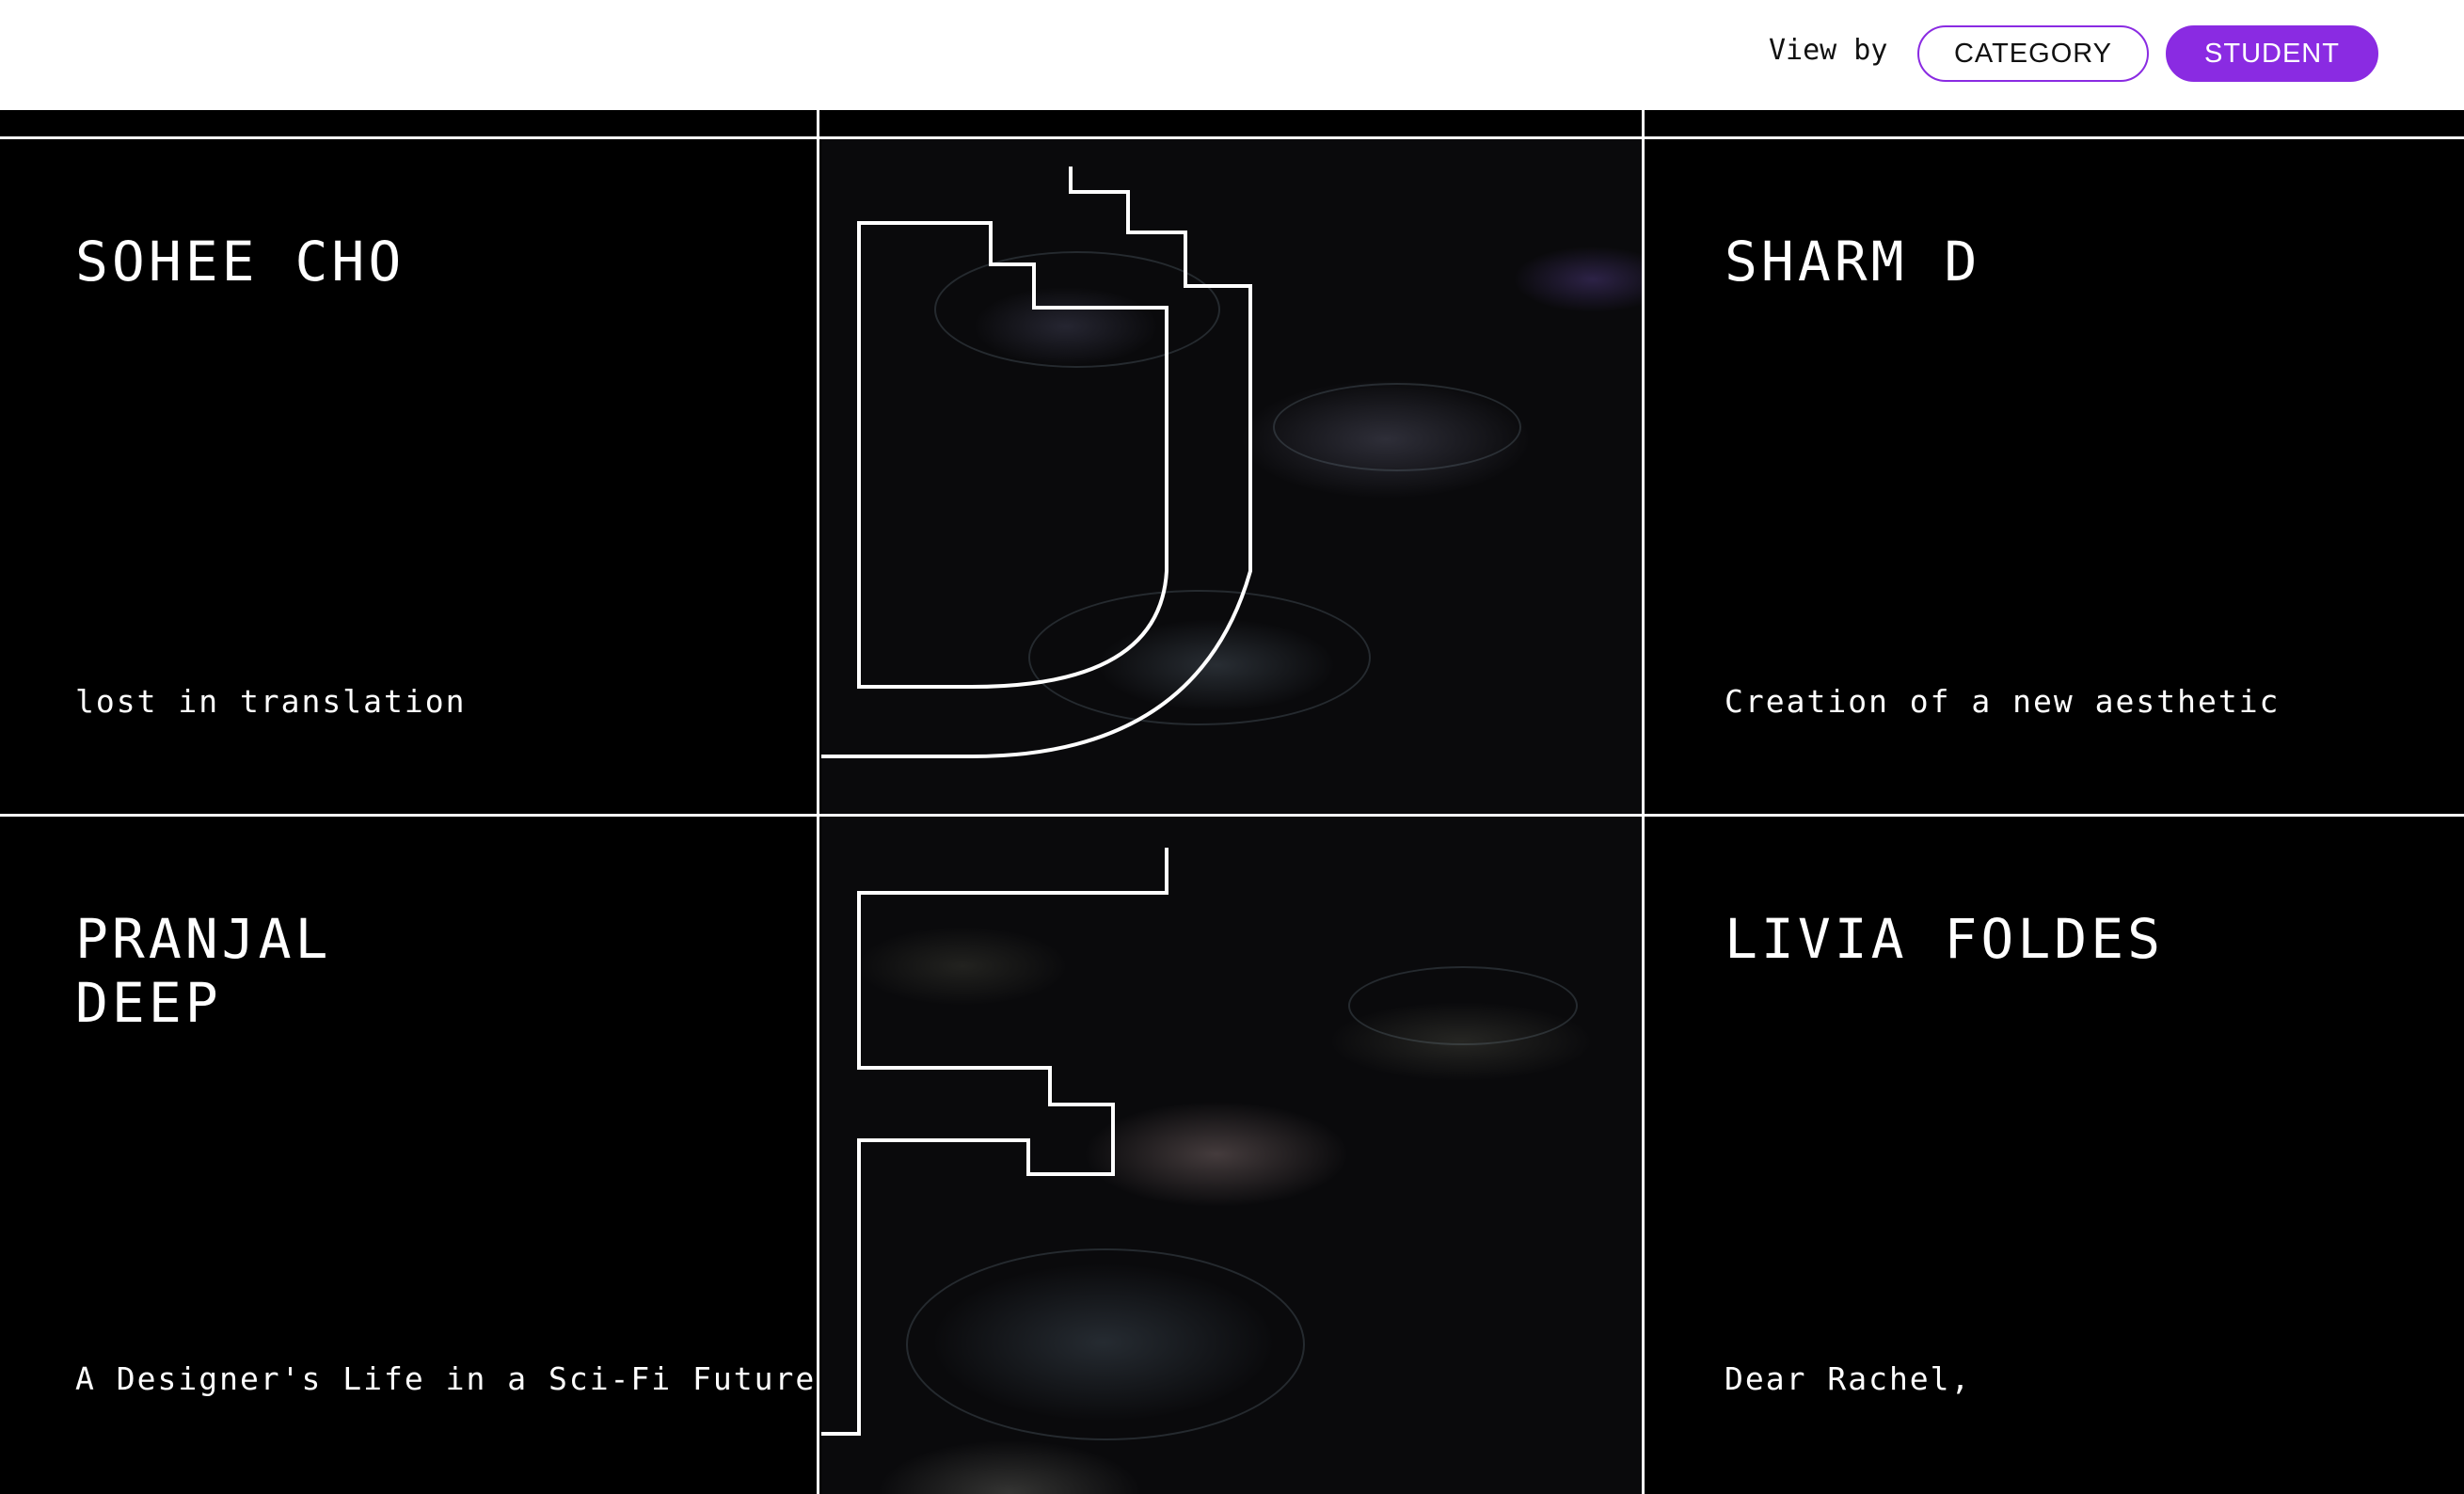 This screenshot has width=2464, height=1494. I want to click on student-name: PRANJAL DEEP, so click(203, 971).